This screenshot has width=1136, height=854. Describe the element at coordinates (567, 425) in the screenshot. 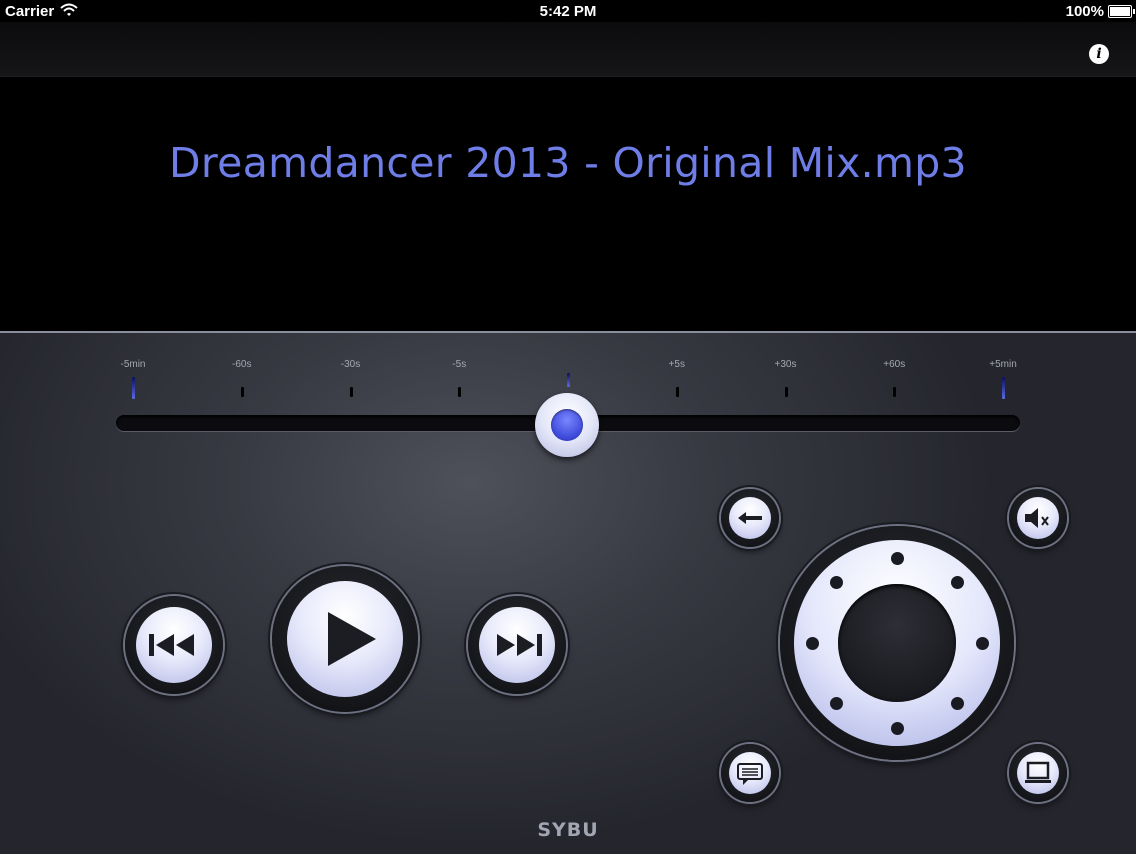

I see `scrubber-thumb` at that location.